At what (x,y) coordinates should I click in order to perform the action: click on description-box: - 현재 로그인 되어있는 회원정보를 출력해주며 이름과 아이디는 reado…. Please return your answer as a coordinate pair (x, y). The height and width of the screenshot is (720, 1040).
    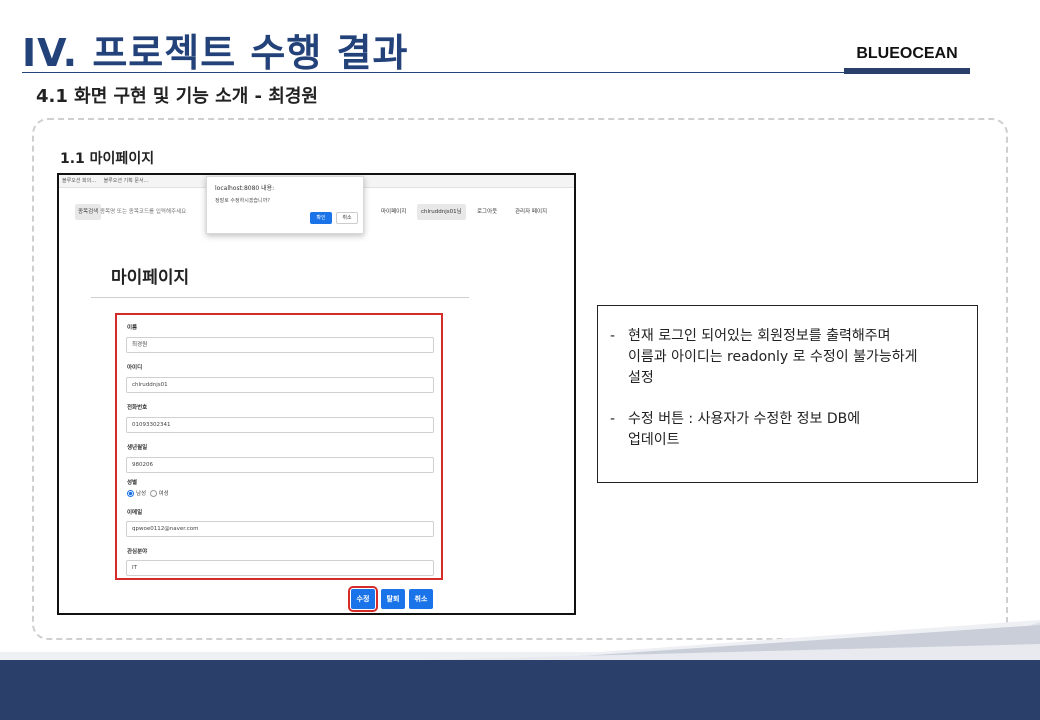
    Looking at the image, I should click on (787, 394).